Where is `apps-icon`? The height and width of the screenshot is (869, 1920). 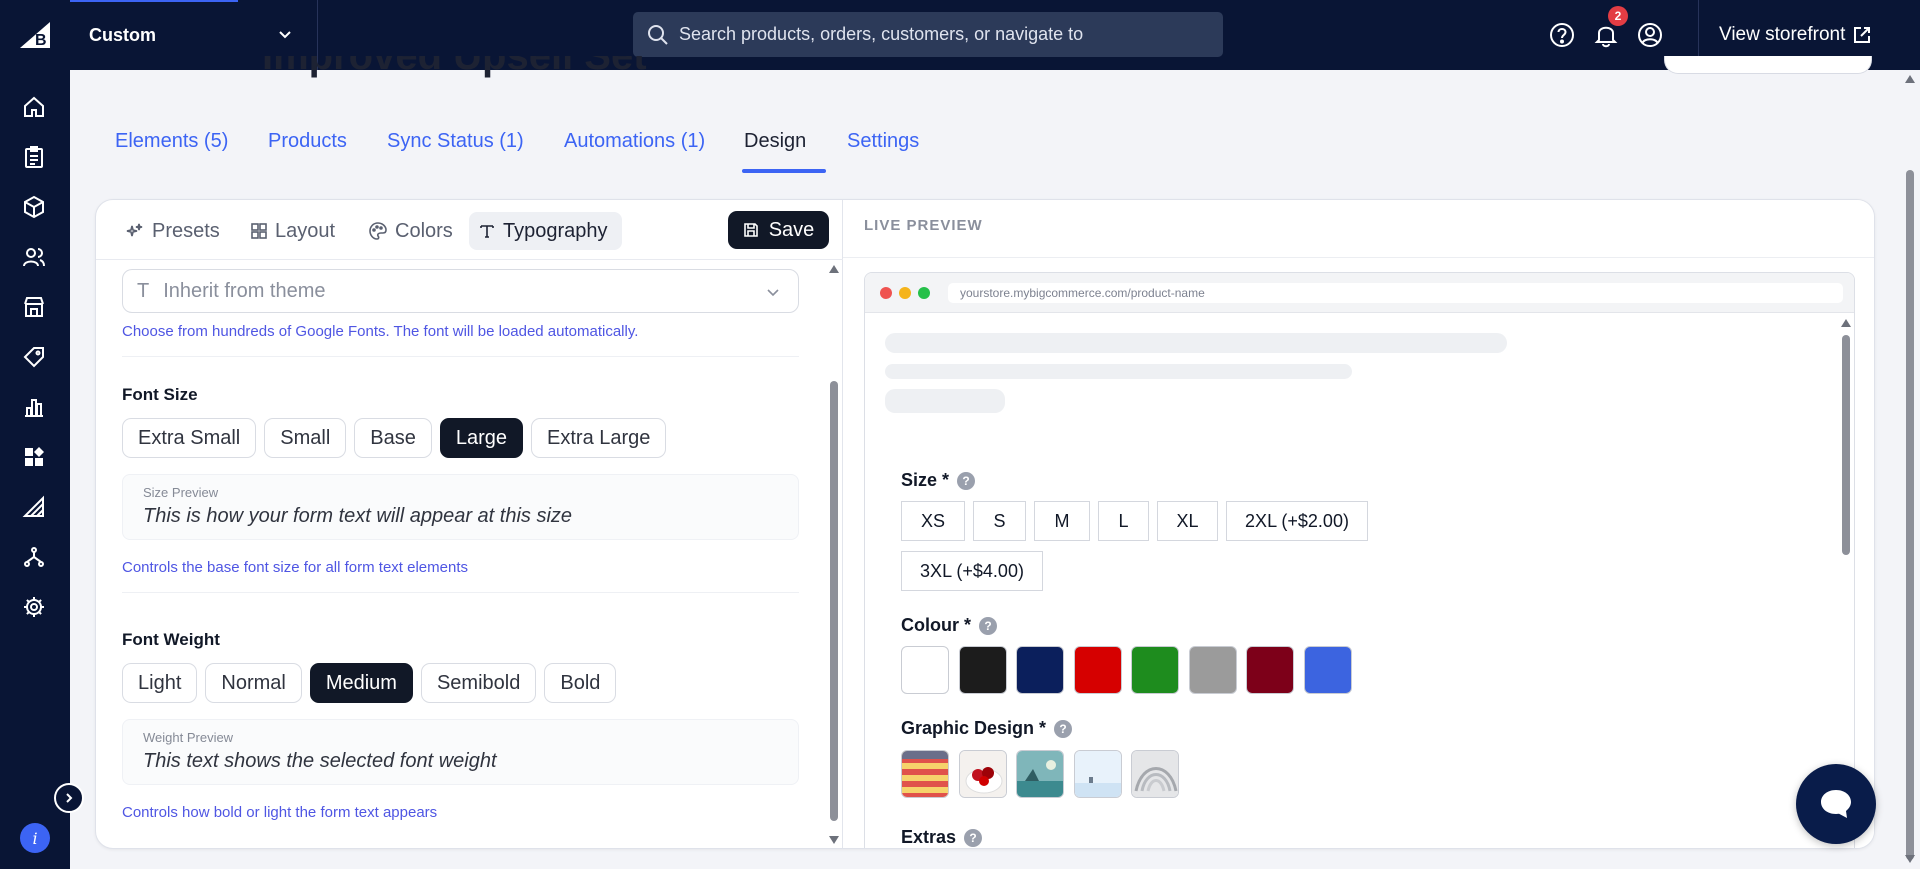 apps-icon is located at coordinates (34, 457).